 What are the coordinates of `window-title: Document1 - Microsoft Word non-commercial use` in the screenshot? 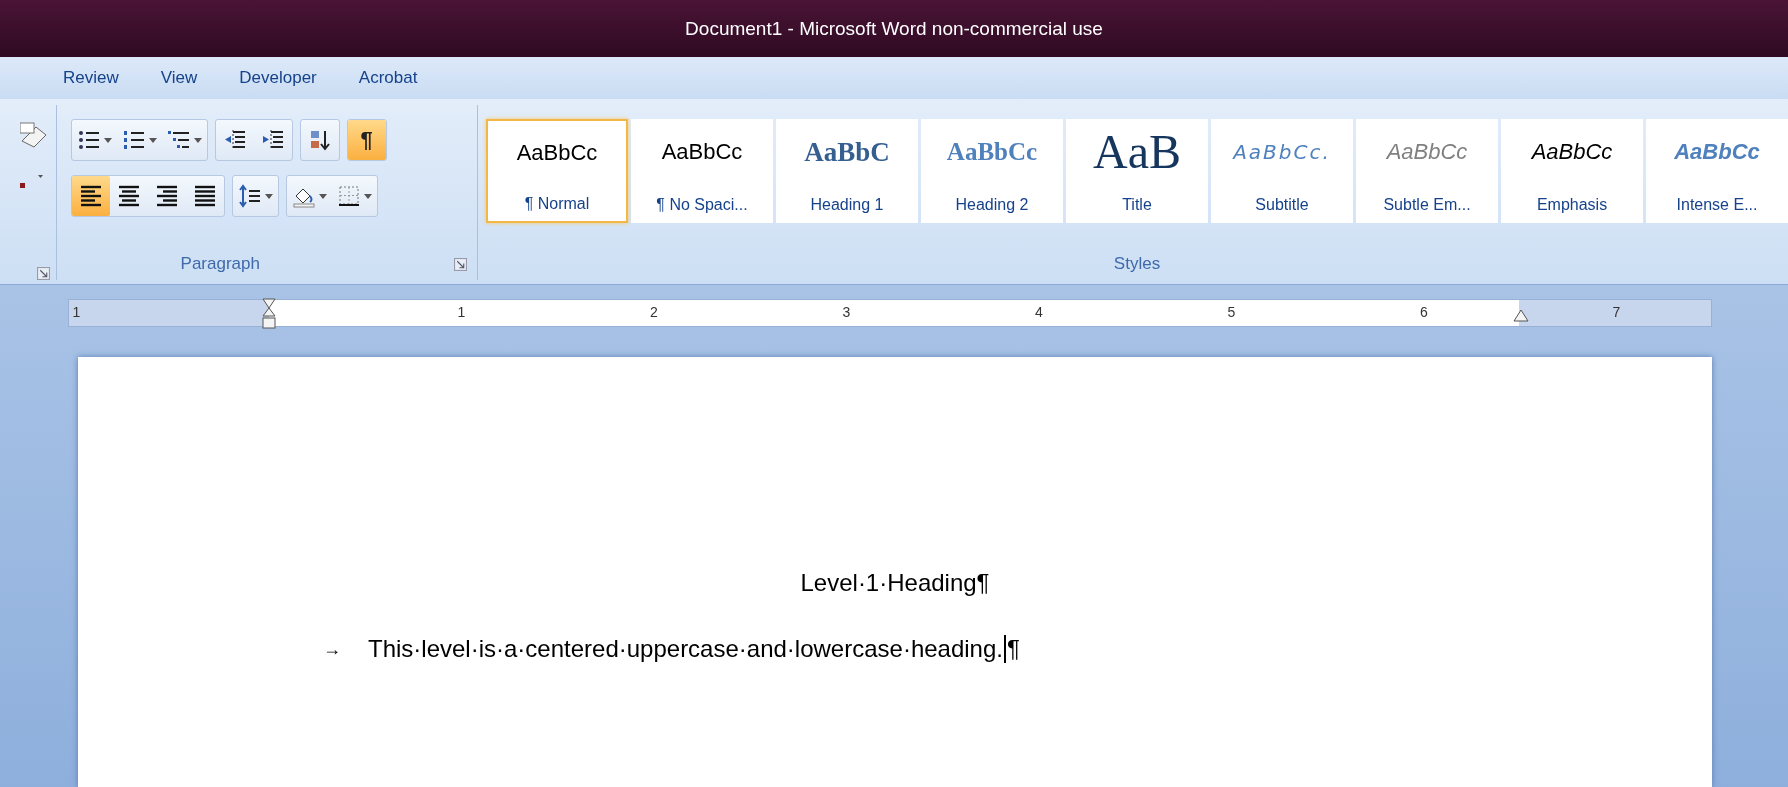 It's located at (894, 28).